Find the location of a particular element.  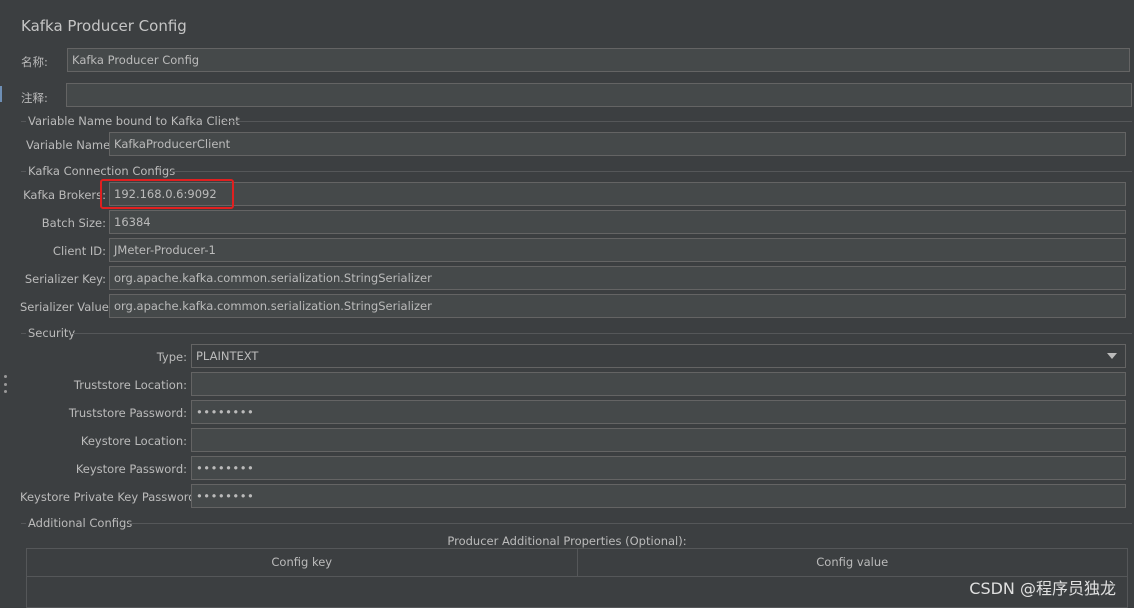

truststore-location-label: Truststore Location: is located at coordinates (130, 385).